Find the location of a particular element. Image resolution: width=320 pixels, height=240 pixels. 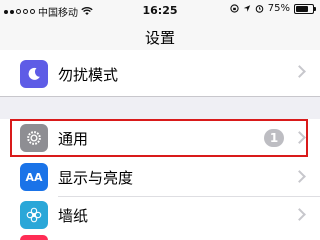

page-title: 设置 is located at coordinates (159, 38).